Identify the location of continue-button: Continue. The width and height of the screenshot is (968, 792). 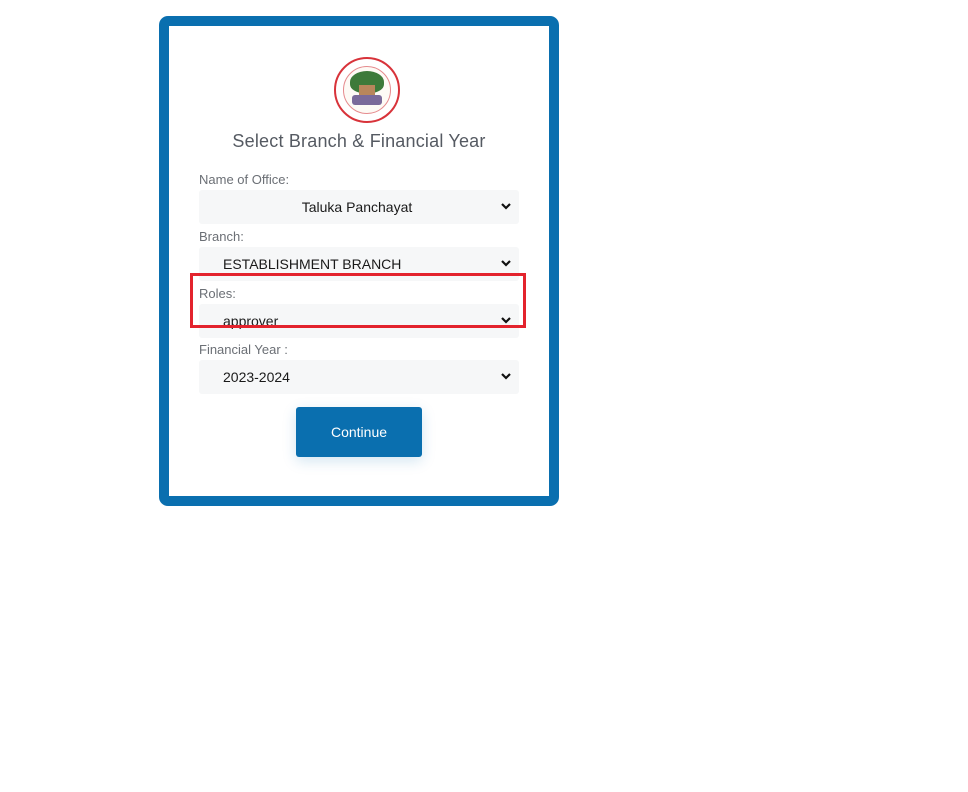
(359, 432).